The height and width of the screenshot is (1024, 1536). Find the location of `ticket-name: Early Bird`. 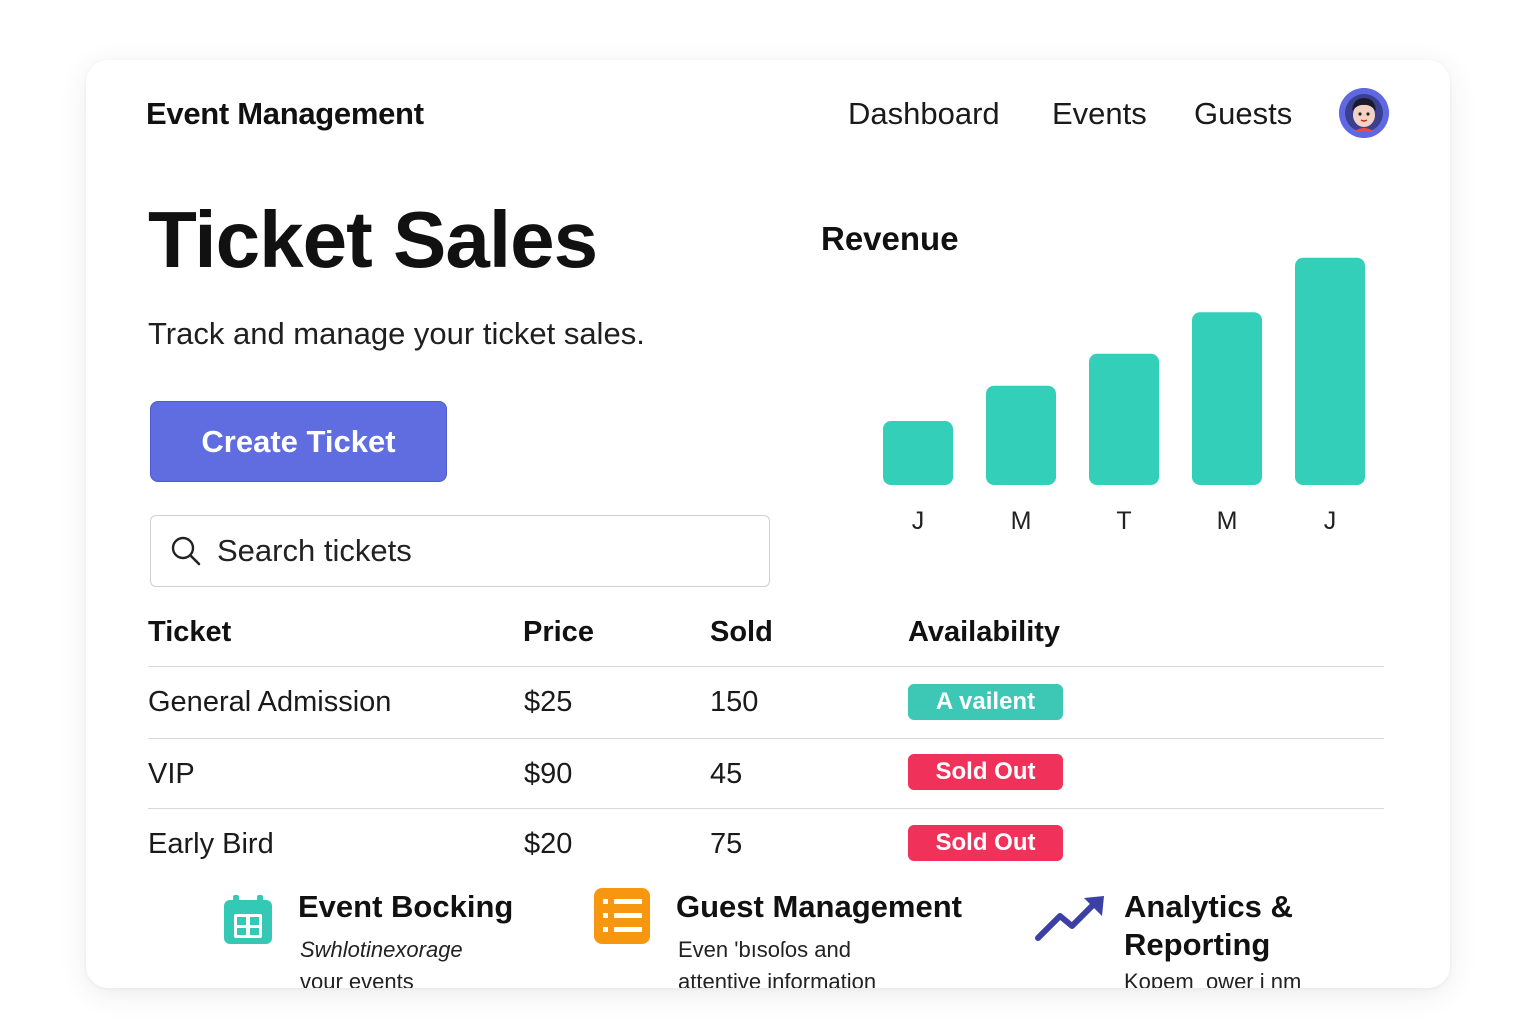

ticket-name: Early Bird is located at coordinates (211, 844).